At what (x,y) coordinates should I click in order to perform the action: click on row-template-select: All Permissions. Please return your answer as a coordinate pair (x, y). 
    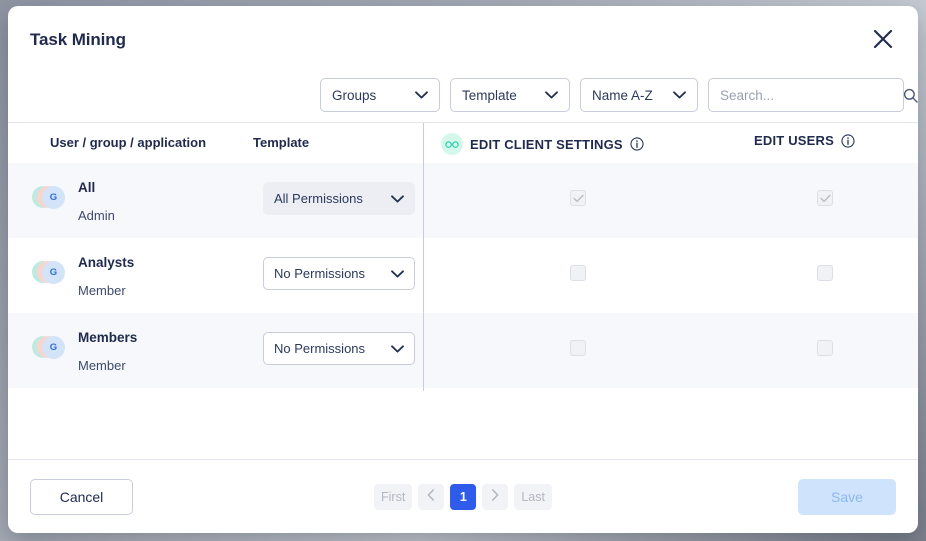
    Looking at the image, I should click on (339, 198).